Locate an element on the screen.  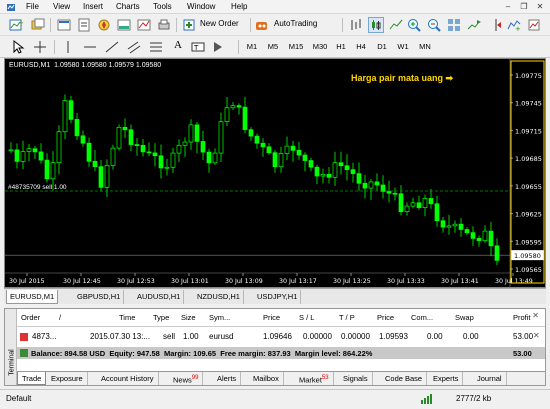
col-time: Time is located at coordinates (127, 317).